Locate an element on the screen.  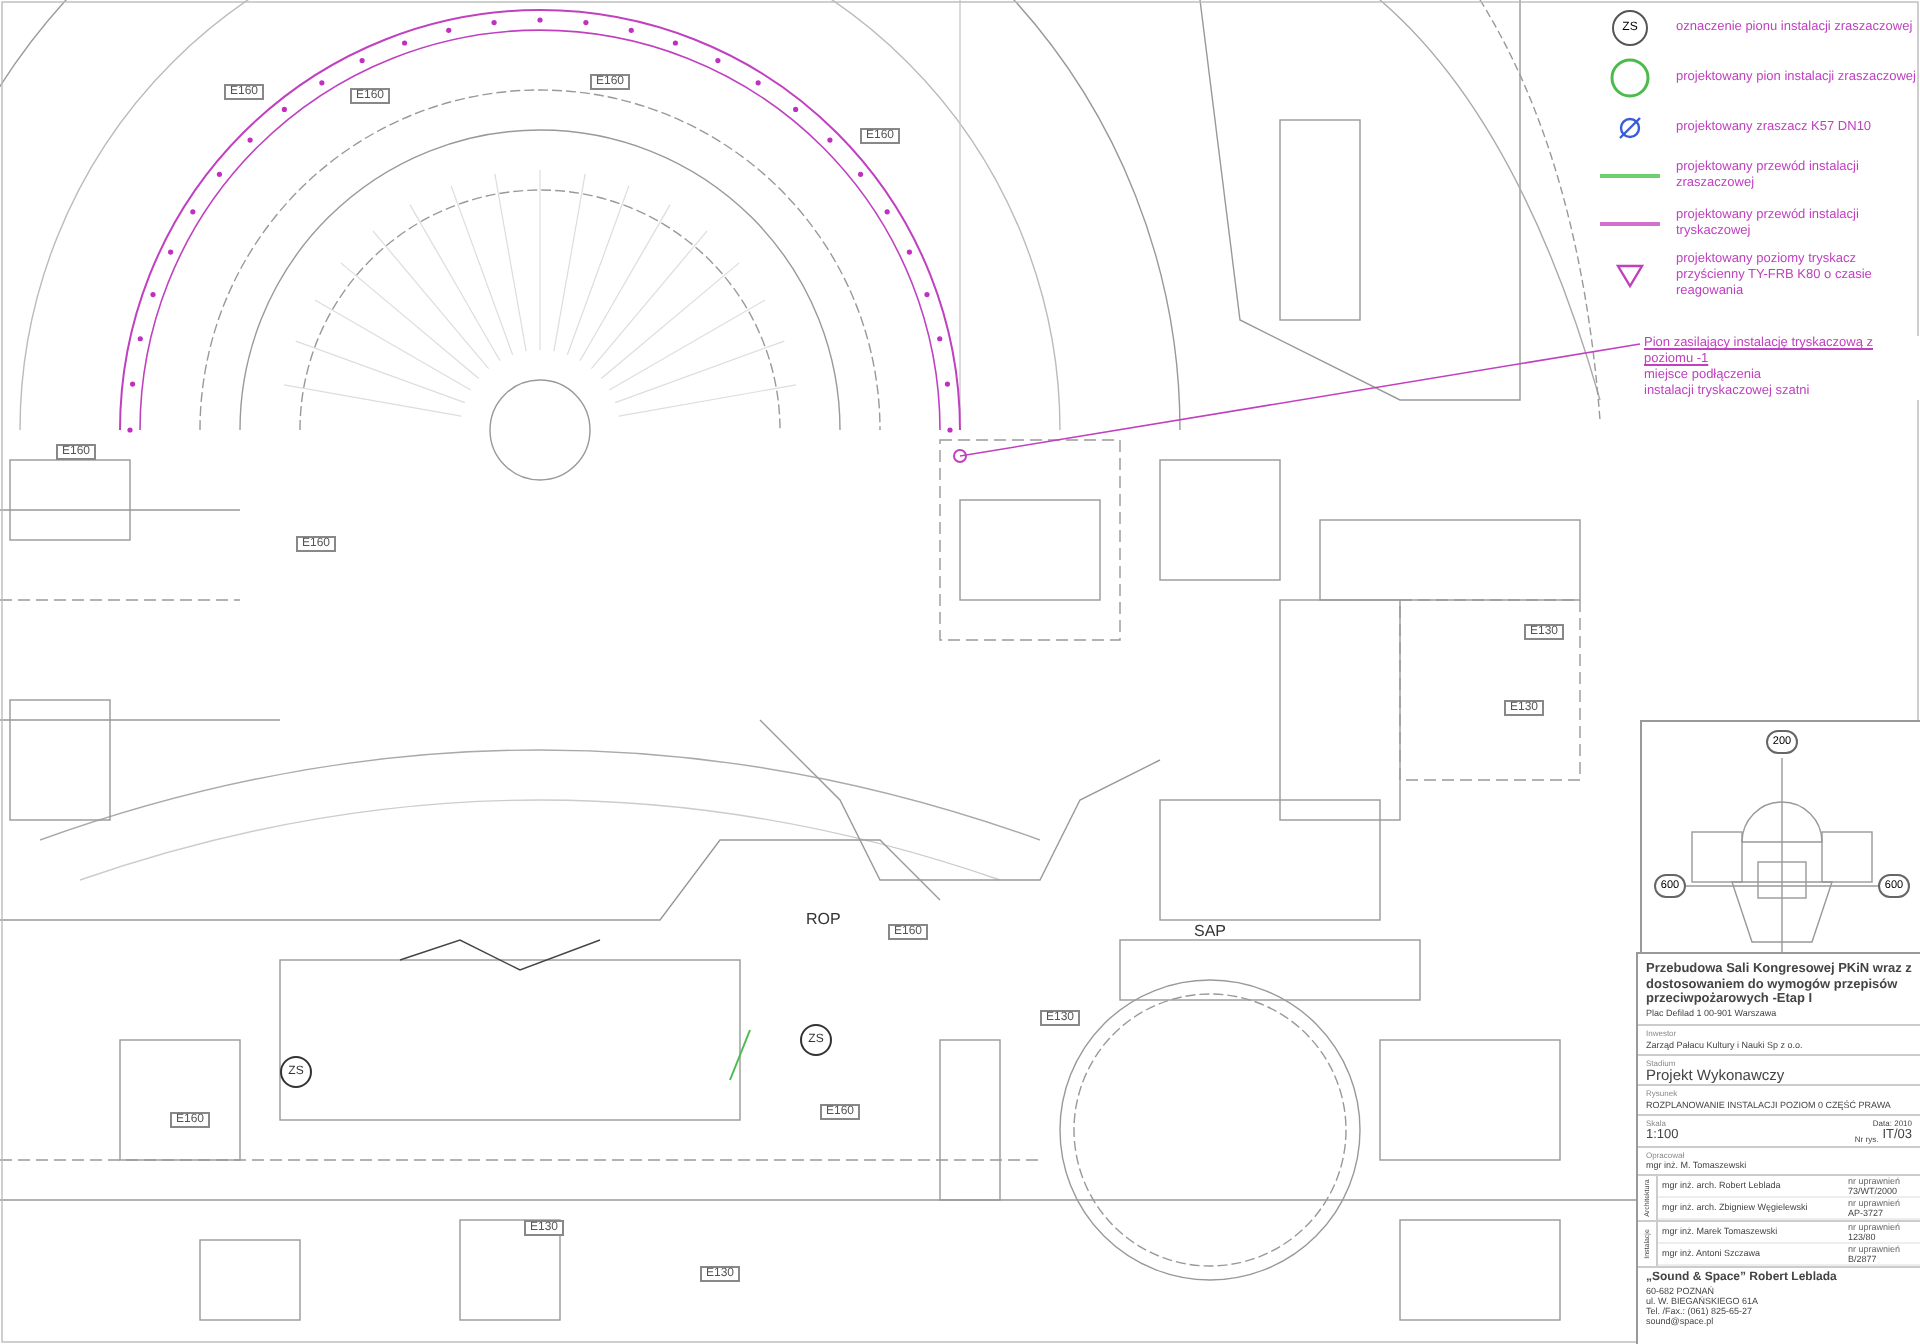
slashed-circle-icon is located at coordinates (1630, 128).